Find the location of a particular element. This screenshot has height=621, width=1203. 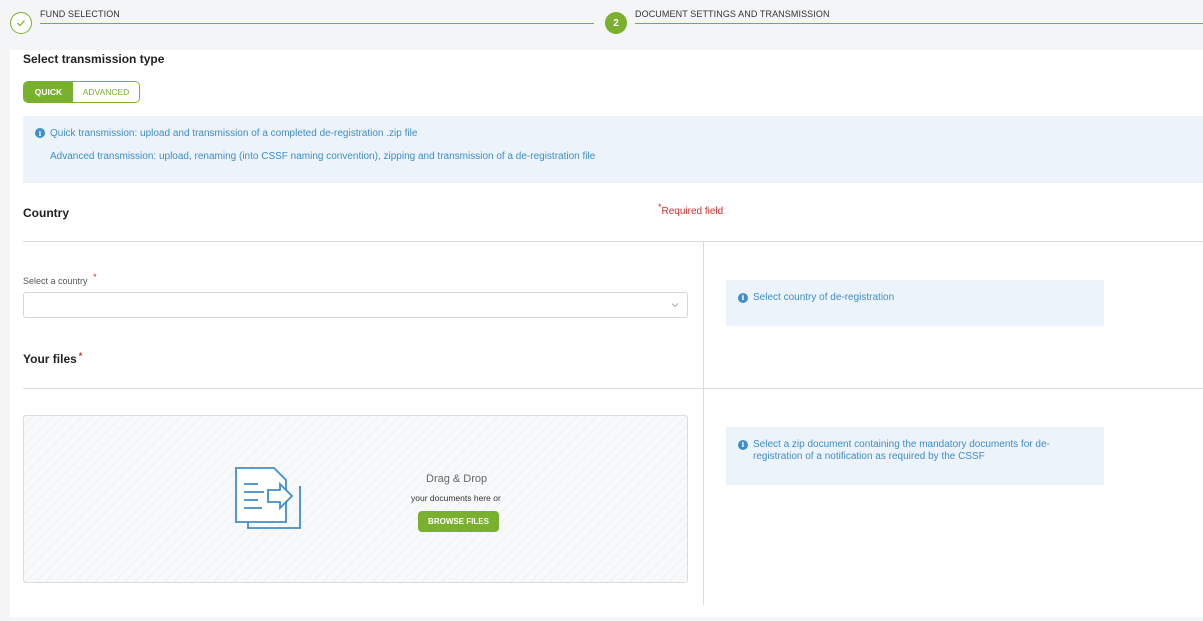

country-select is located at coordinates (355, 305).